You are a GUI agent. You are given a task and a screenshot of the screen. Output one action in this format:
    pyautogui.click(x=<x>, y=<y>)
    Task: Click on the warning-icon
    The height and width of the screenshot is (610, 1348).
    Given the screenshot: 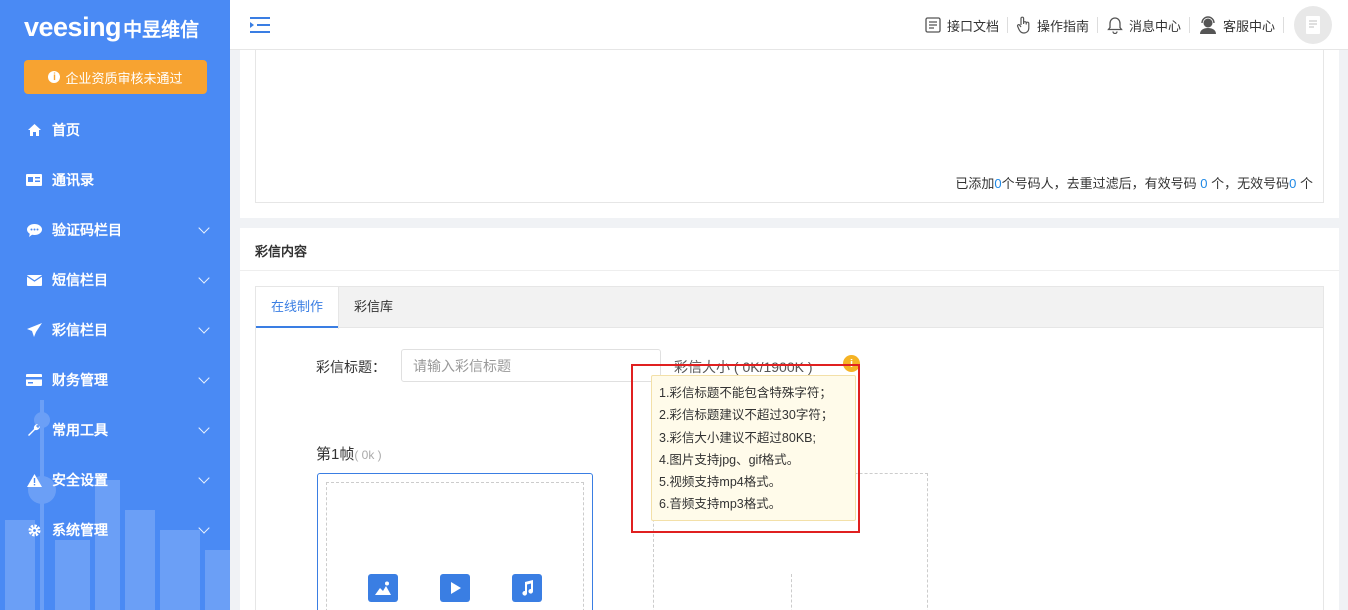 What is the action you would take?
    pyautogui.click(x=34, y=480)
    